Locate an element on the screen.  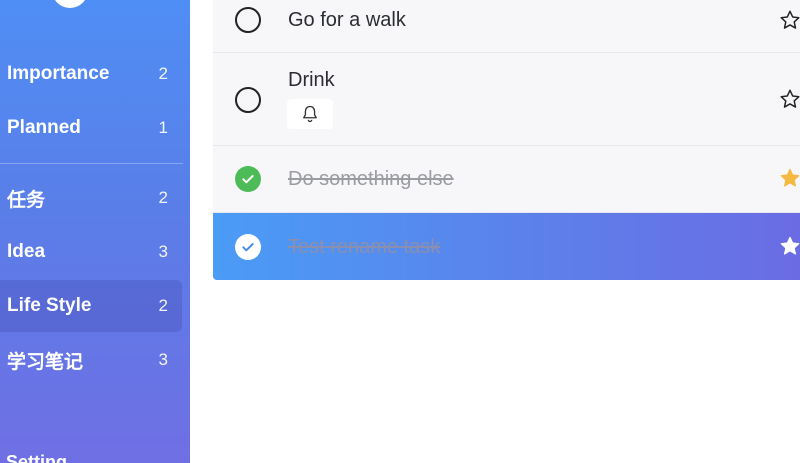
task-row-selected: Test rename task is located at coordinates (506, 246).